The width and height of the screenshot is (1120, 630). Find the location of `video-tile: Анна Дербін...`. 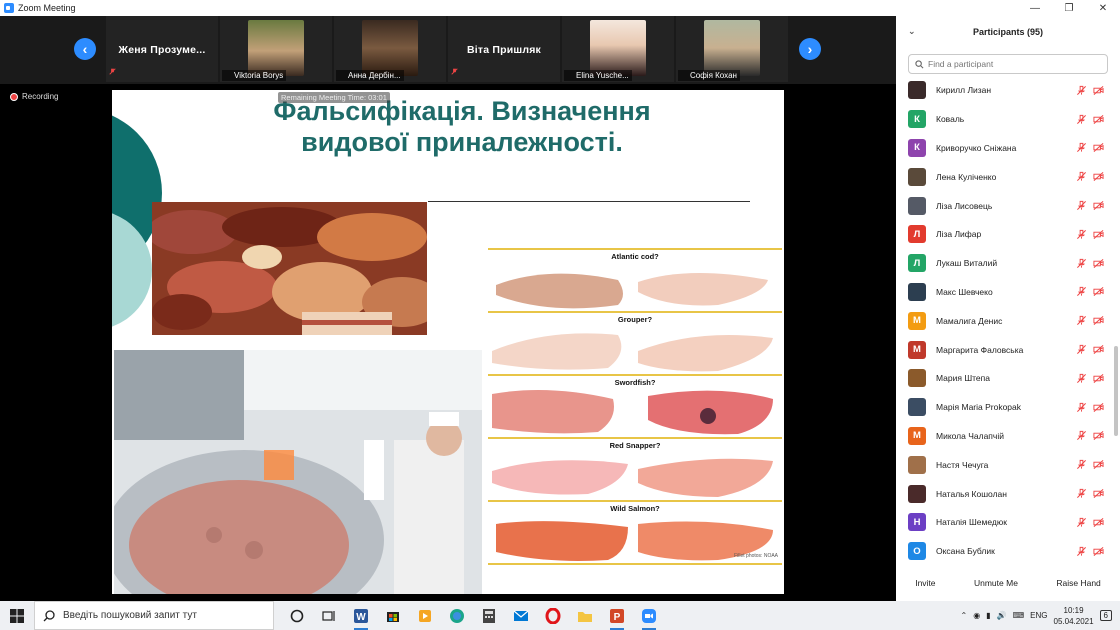

video-tile: Анна Дербін... is located at coordinates (390, 49).